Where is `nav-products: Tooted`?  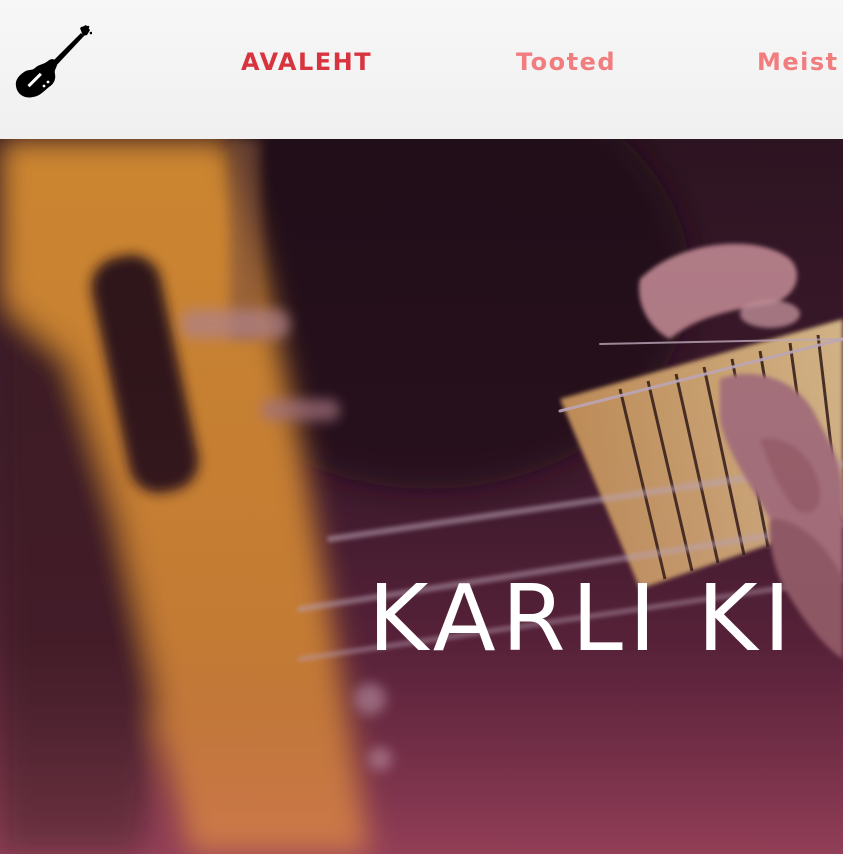
nav-products: Tooted is located at coordinates (566, 62).